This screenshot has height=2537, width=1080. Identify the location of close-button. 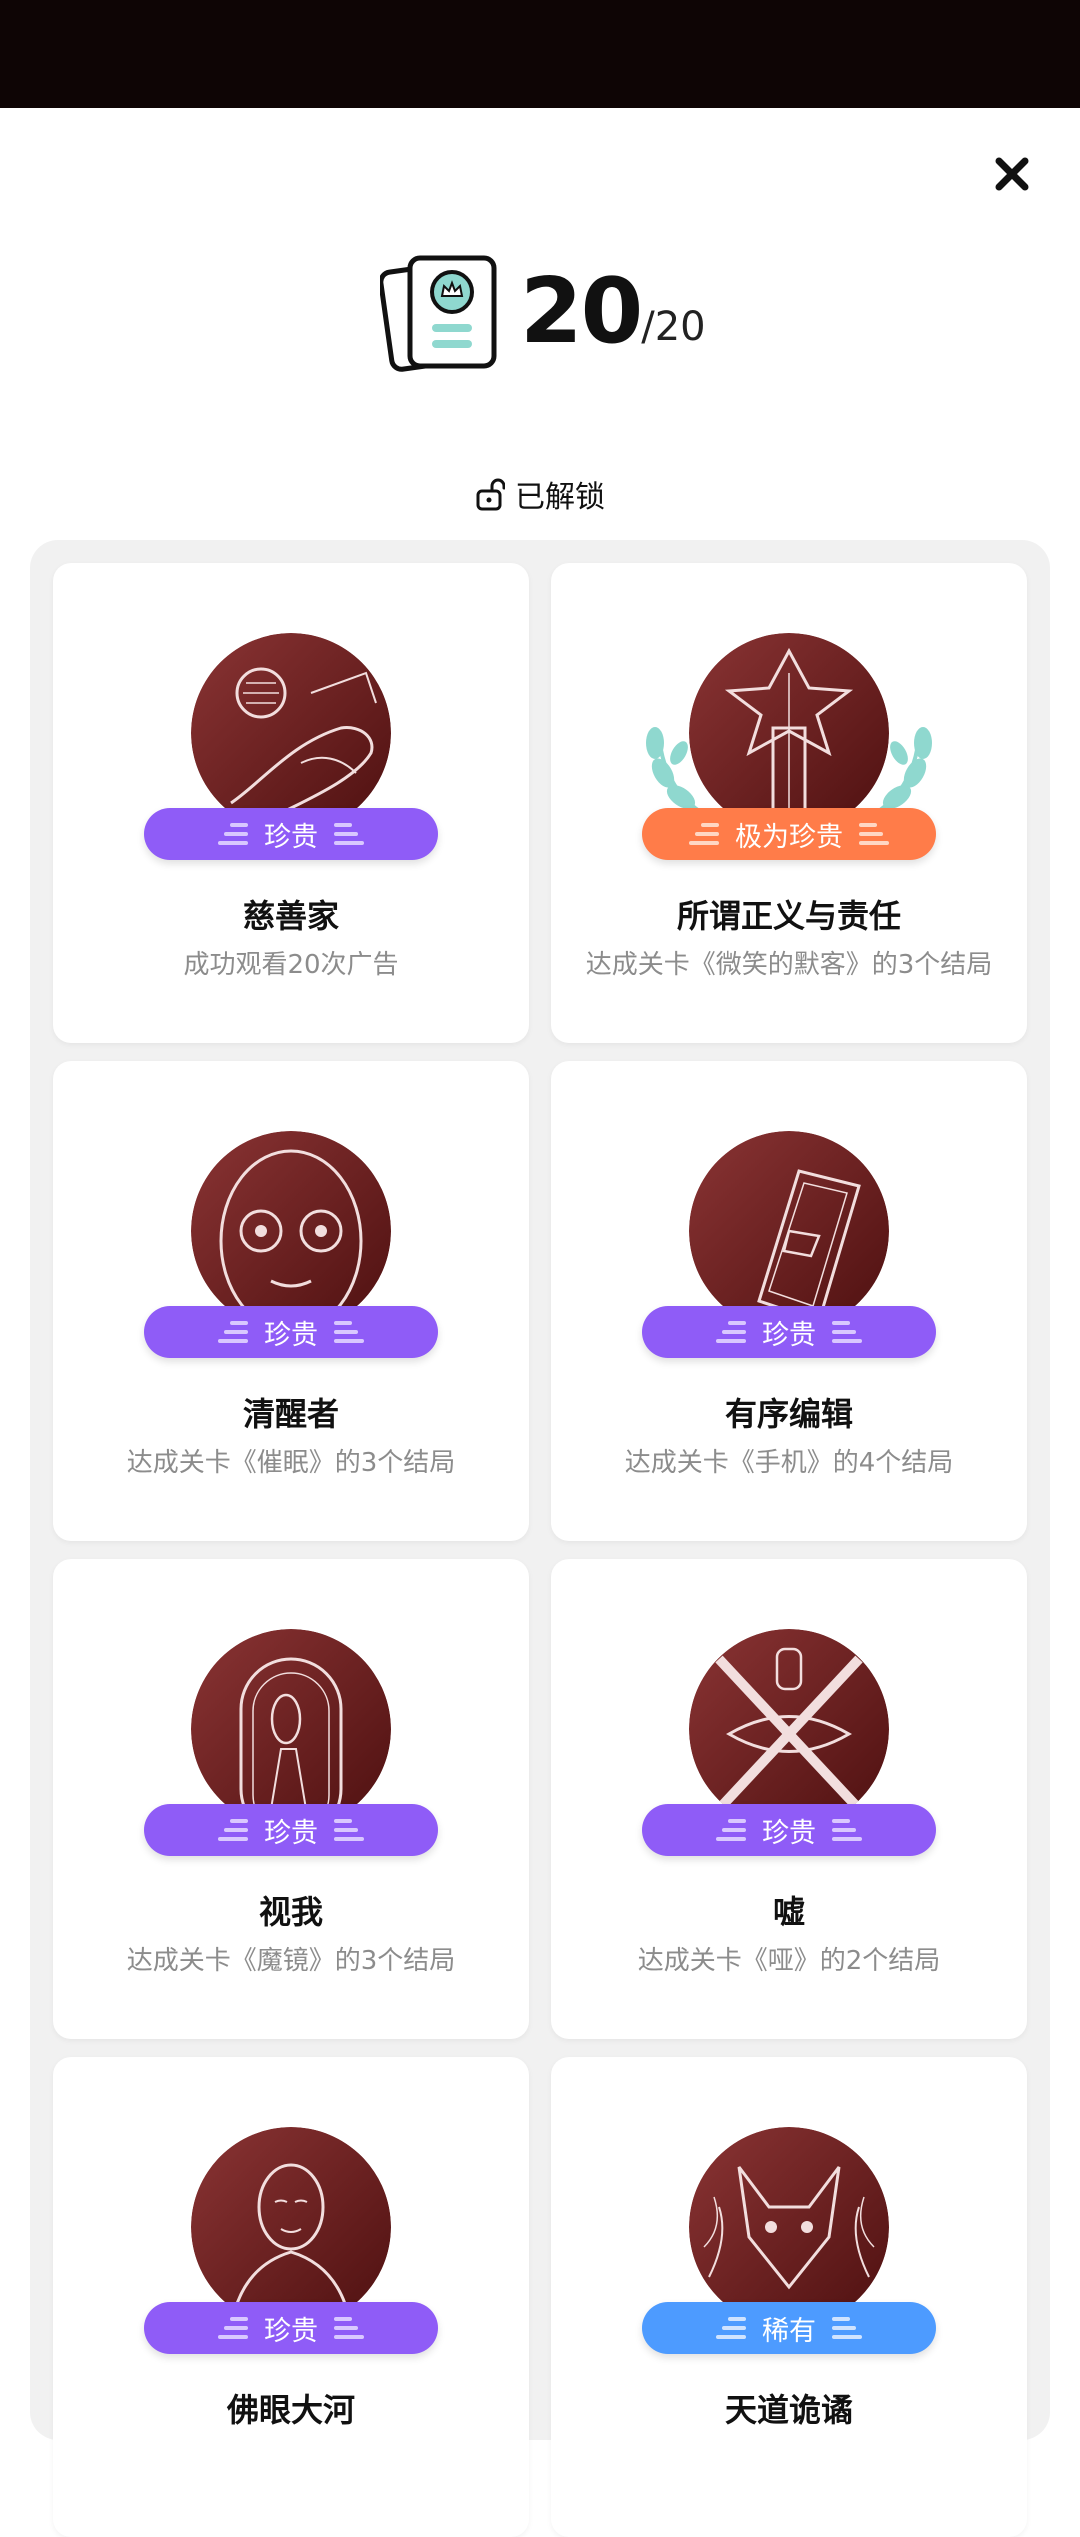
(1012, 174).